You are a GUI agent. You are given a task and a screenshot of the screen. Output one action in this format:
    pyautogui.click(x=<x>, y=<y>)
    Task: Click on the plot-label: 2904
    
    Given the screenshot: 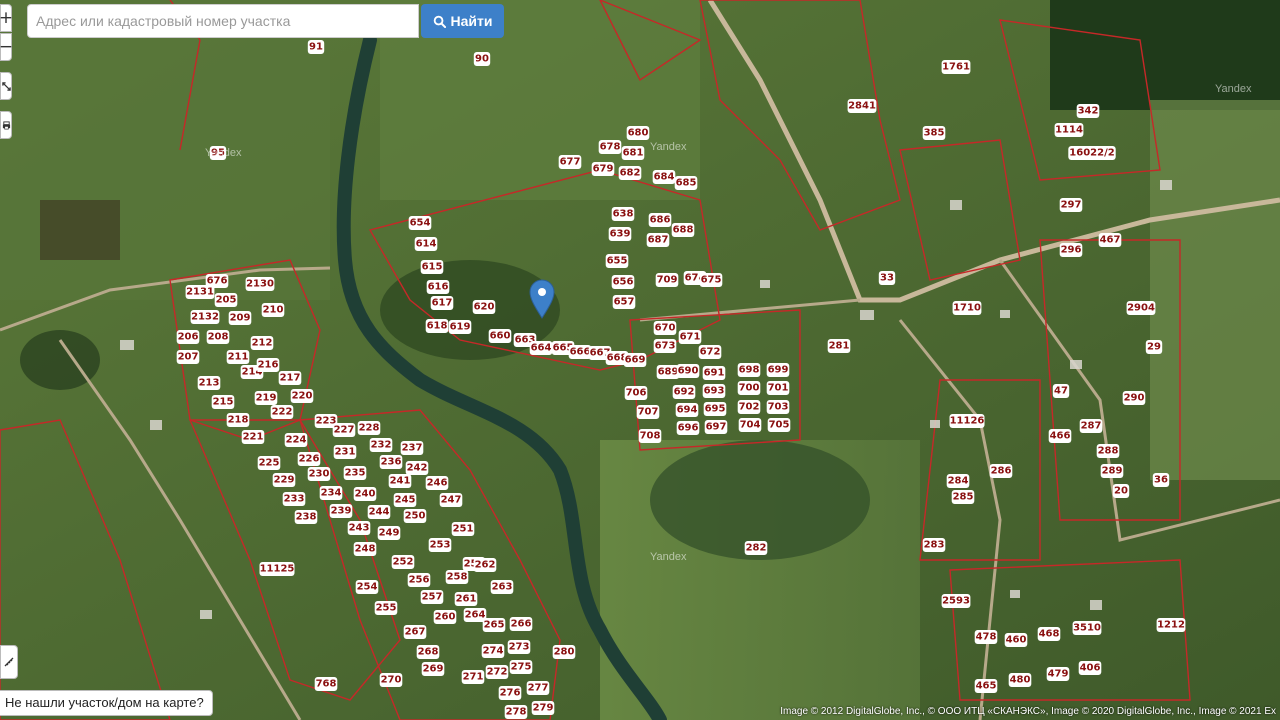 What is the action you would take?
    pyautogui.click(x=1141, y=308)
    